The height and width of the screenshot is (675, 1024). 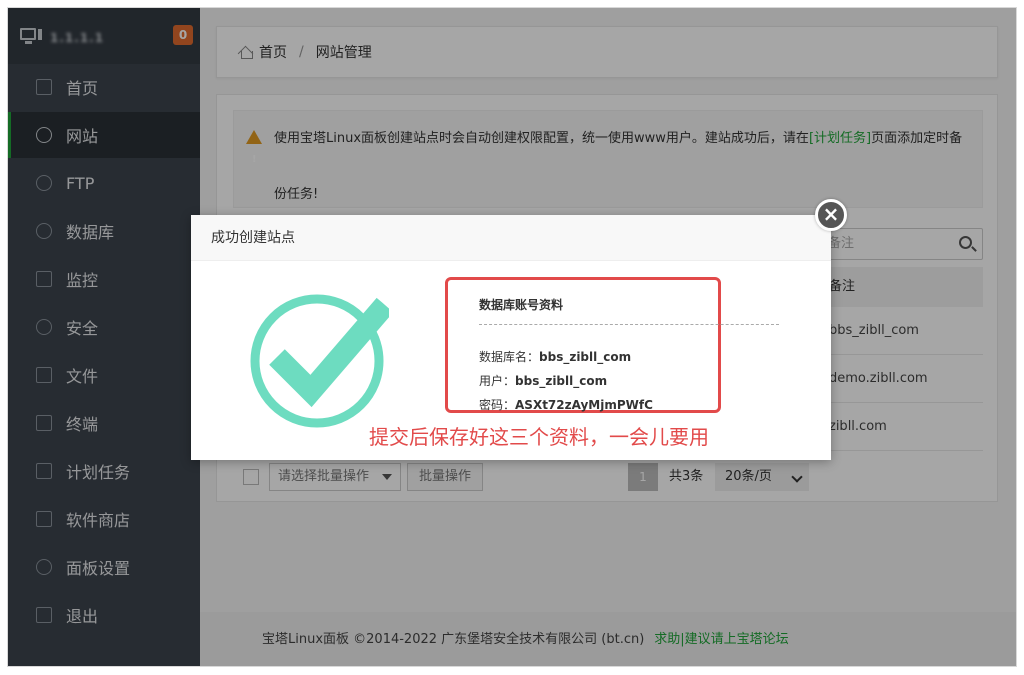 What do you see at coordinates (629, 324) in the screenshot?
I see `divider` at bounding box center [629, 324].